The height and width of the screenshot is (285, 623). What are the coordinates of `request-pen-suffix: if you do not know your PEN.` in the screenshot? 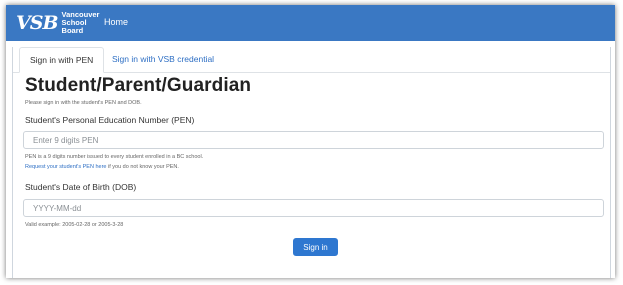 It's located at (142, 167).